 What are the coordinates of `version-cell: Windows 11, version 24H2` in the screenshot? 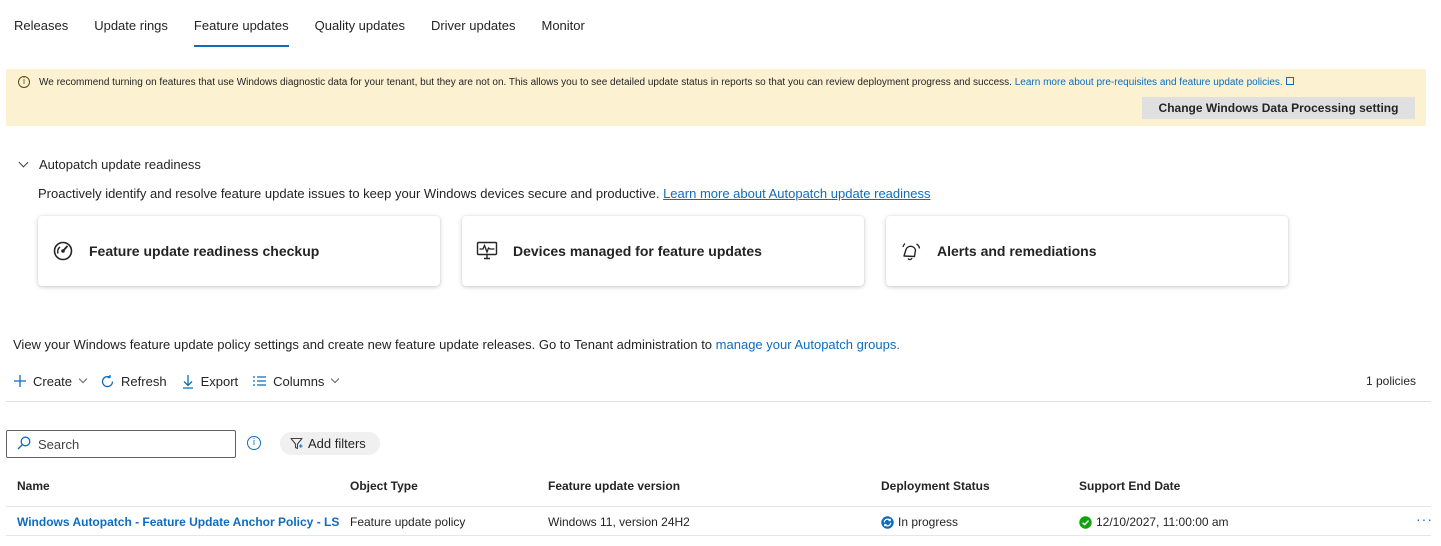 It's located at (619, 522).